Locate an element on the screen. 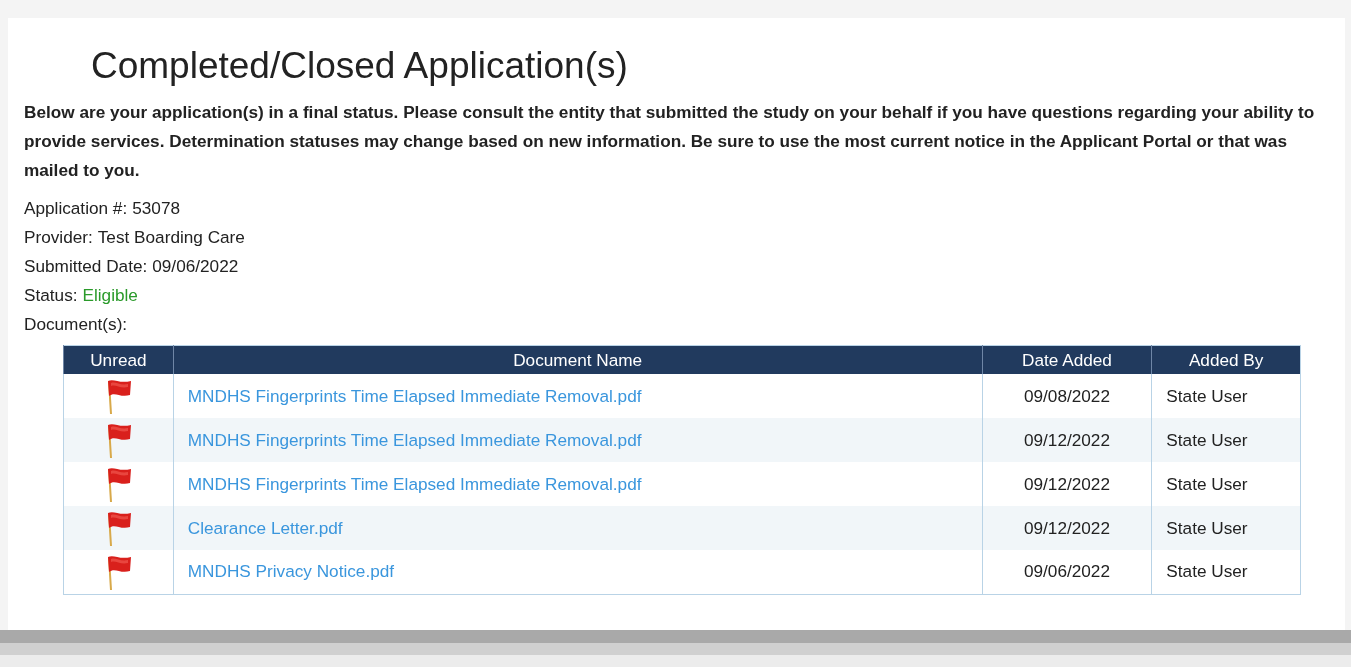 This screenshot has height=667, width=1351. detail-label: Submitted Date: is located at coordinates (86, 266).